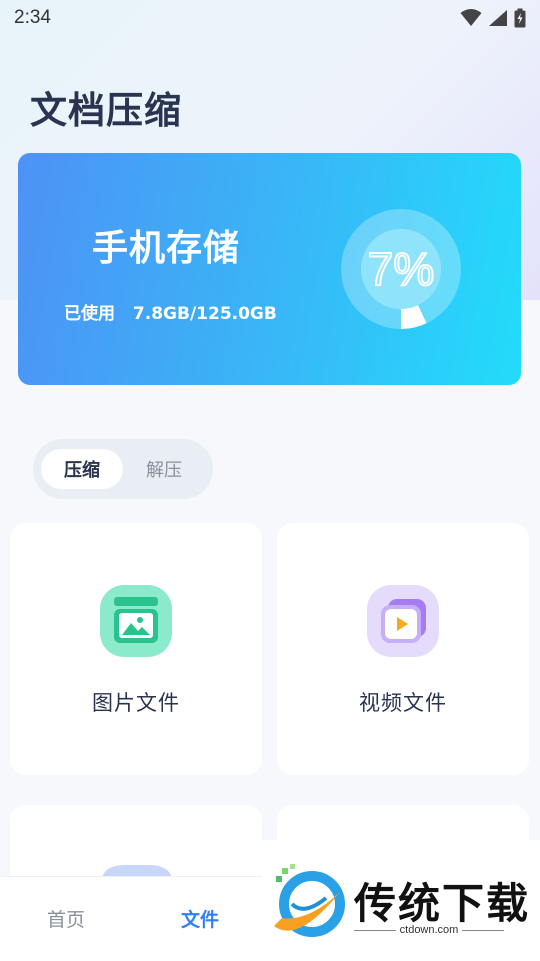  What do you see at coordinates (471, 17) in the screenshot?
I see `wifi-icon` at bounding box center [471, 17].